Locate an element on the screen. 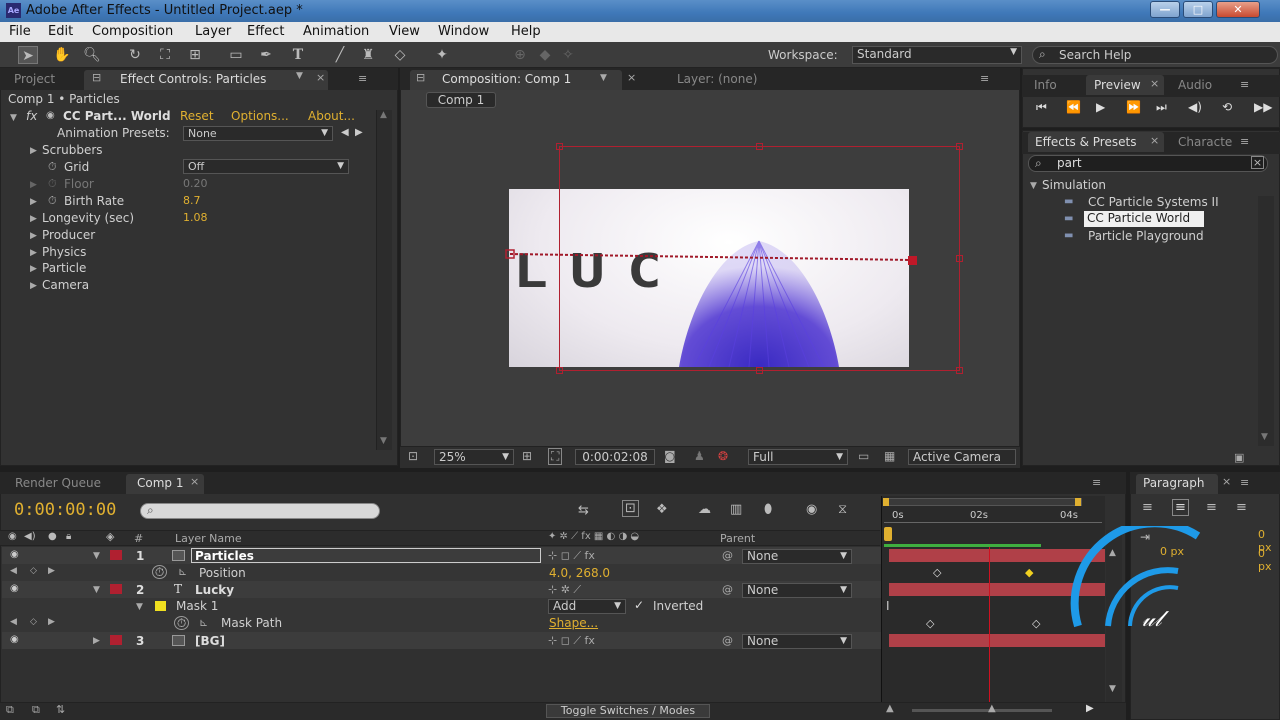  prev-frame-icon: ⏪ is located at coordinates (1073, 107).